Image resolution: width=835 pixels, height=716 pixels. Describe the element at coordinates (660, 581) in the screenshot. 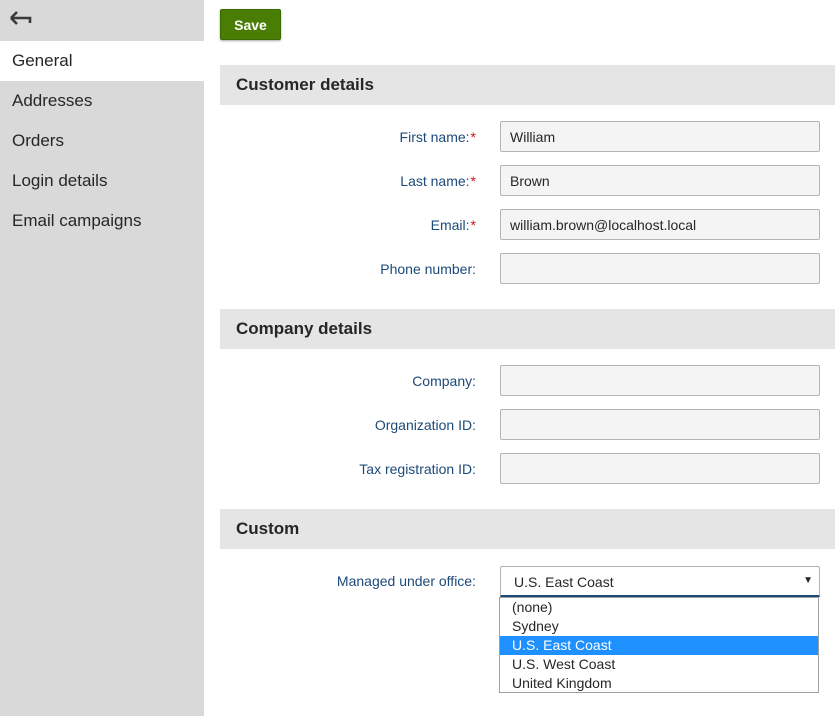

I see `managed-office-select: U.S. East Coast ▼` at that location.